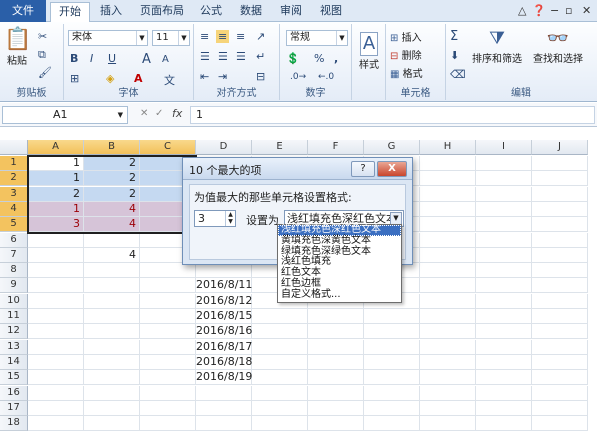 Image resolution: width=597 pixels, height=434 pixels. What do you see at coordinates (112, 271) in the screenshot?
I see `cell-b8` at bounding box center [112, 271].